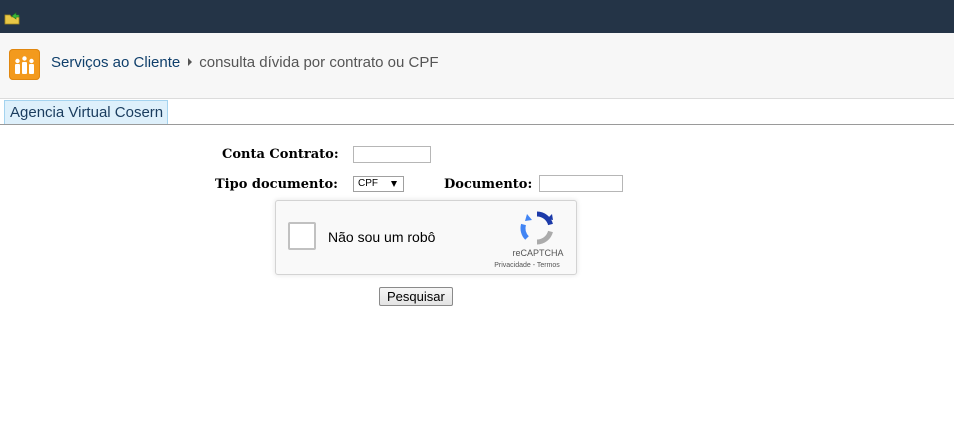  I want to click on recaptcha-brand: reCAPTCHA, so click(538, 253).